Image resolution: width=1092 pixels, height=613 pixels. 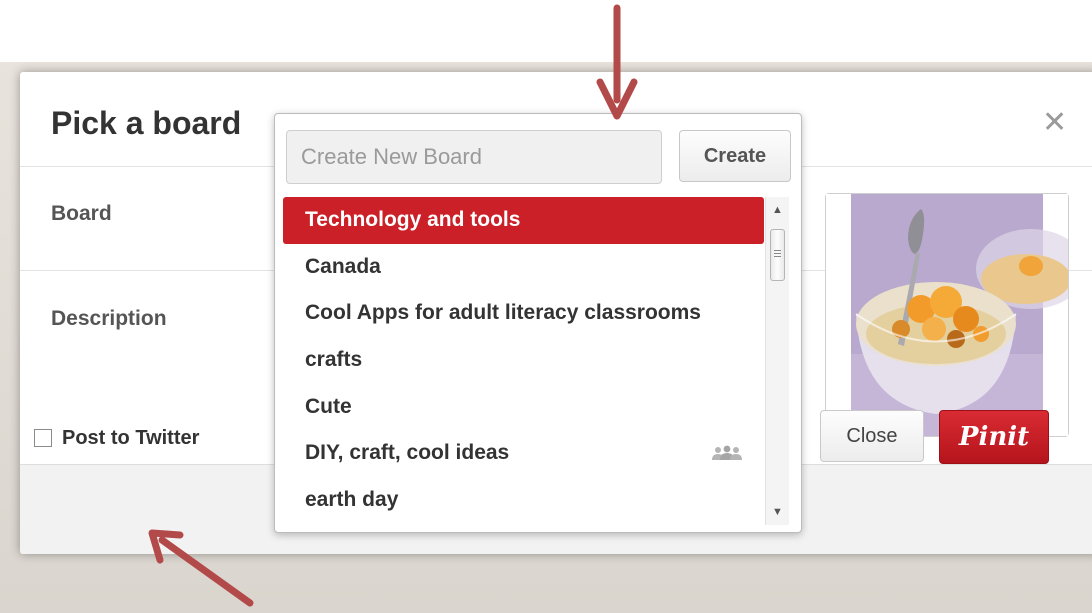 What do you see at coordinates (523, 220) in the screenshot?
I see `board-item-technology-and-tools: Technology and tools` at bounding box center [523, 220].